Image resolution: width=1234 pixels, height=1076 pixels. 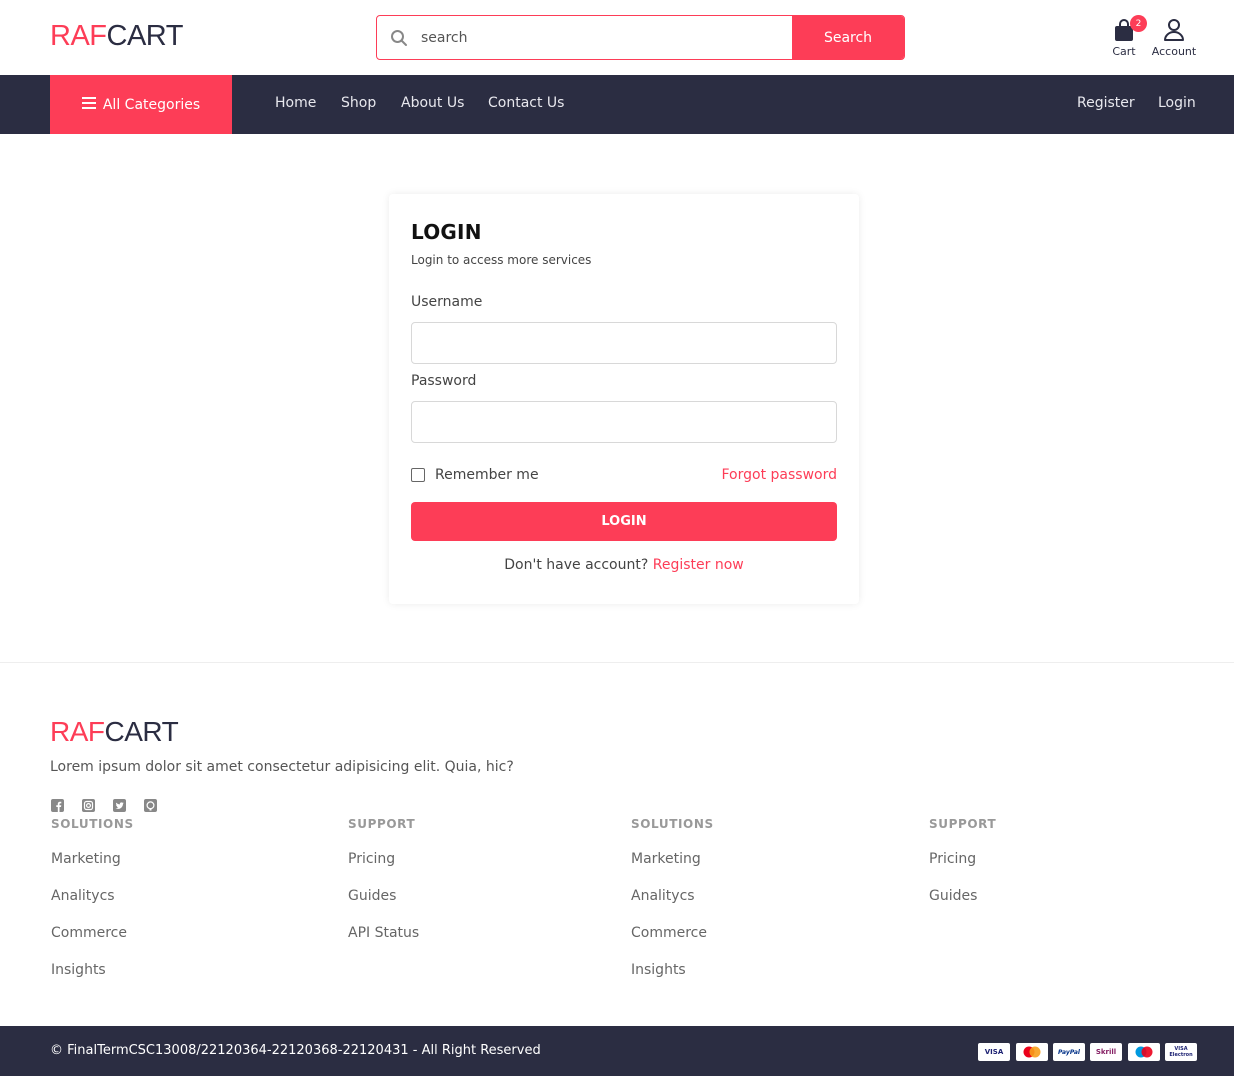 What do you see at coordinates (383, 933) in the screenshot?
I see `footer-link-api-status: API Status` at bounding box center [383, 933].